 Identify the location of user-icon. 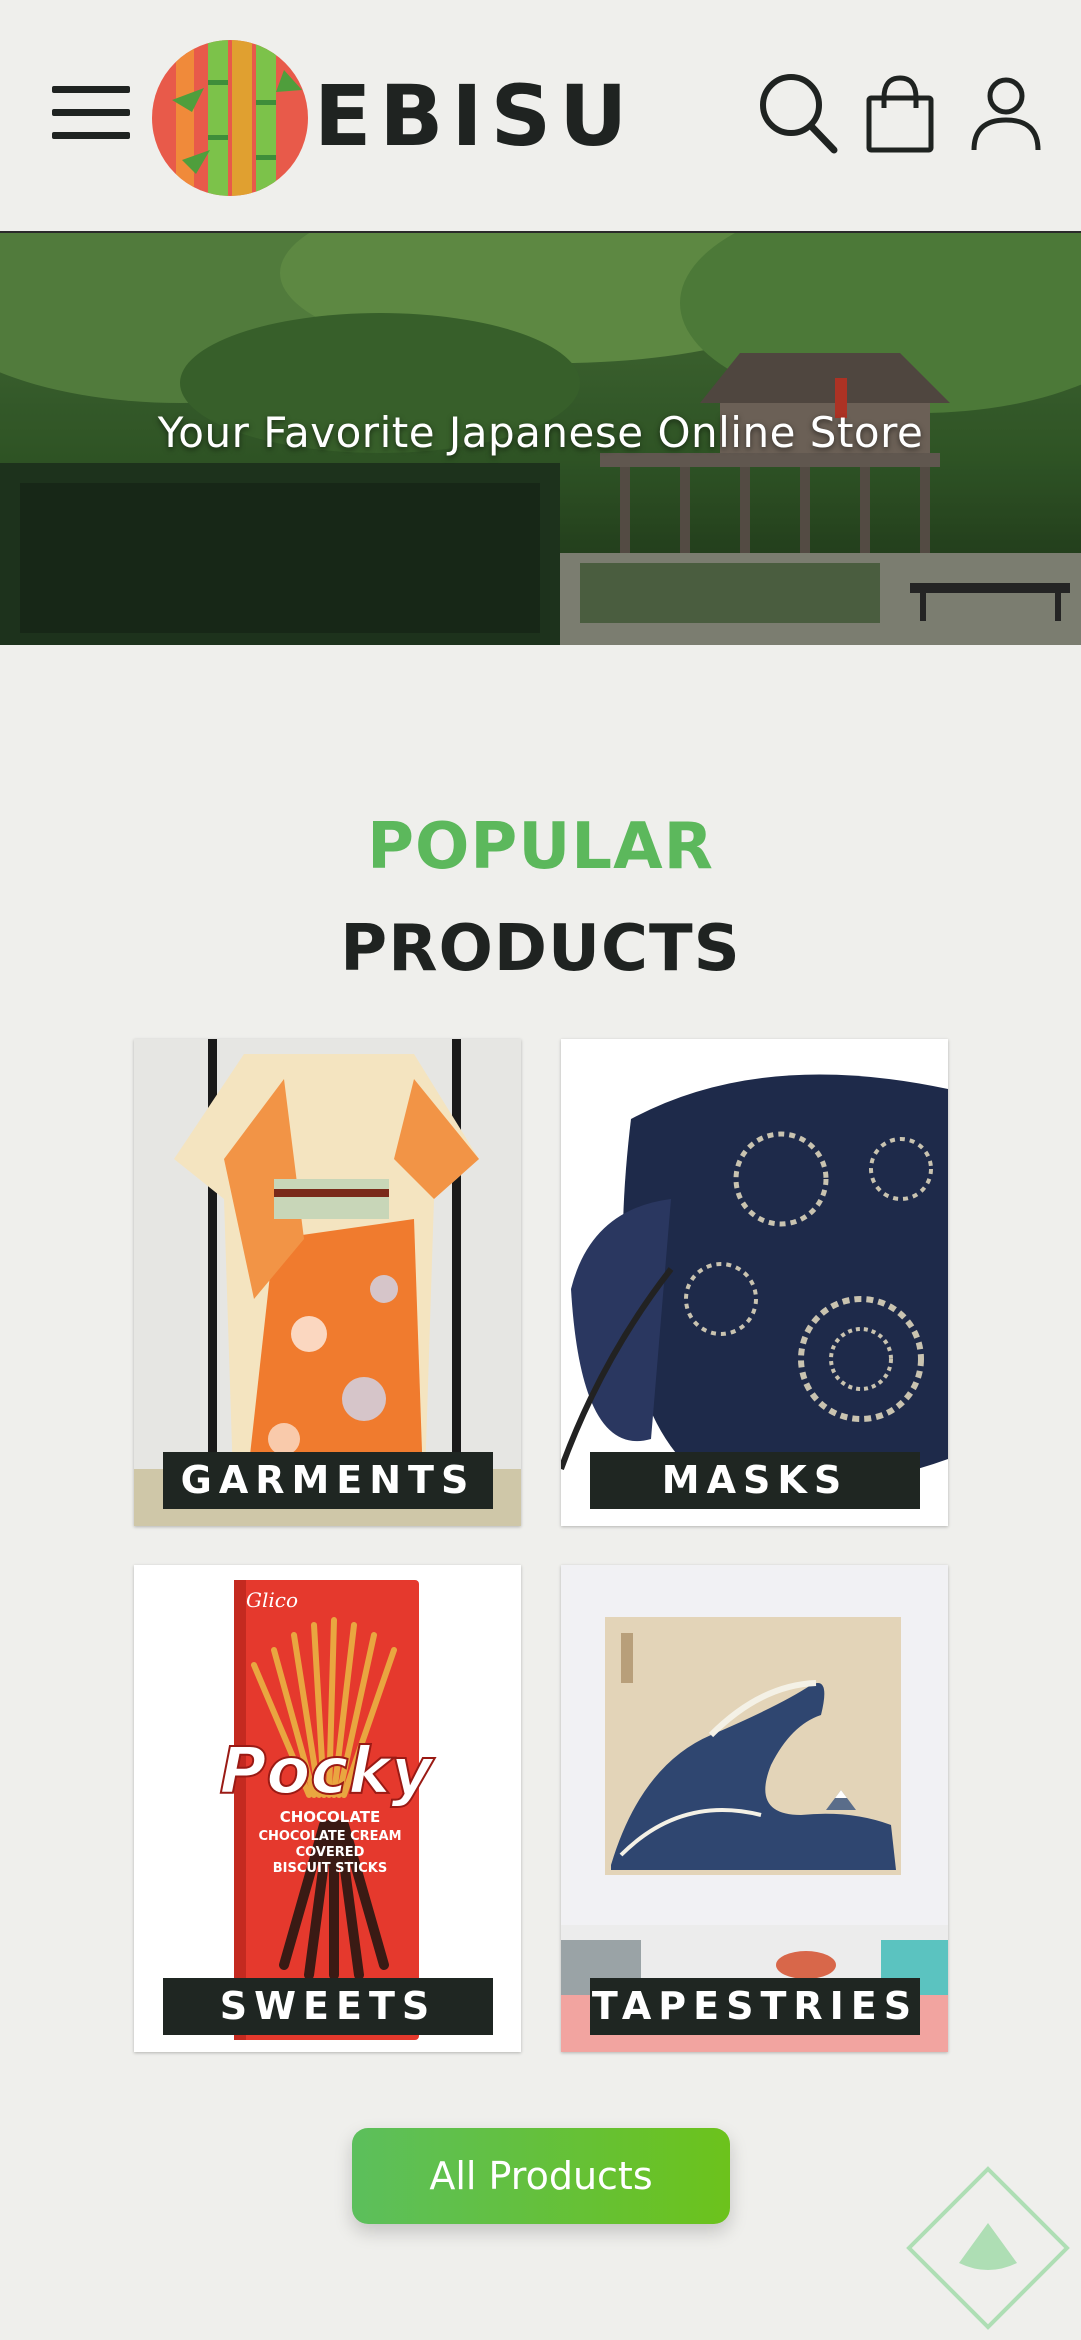
(1006, 117).